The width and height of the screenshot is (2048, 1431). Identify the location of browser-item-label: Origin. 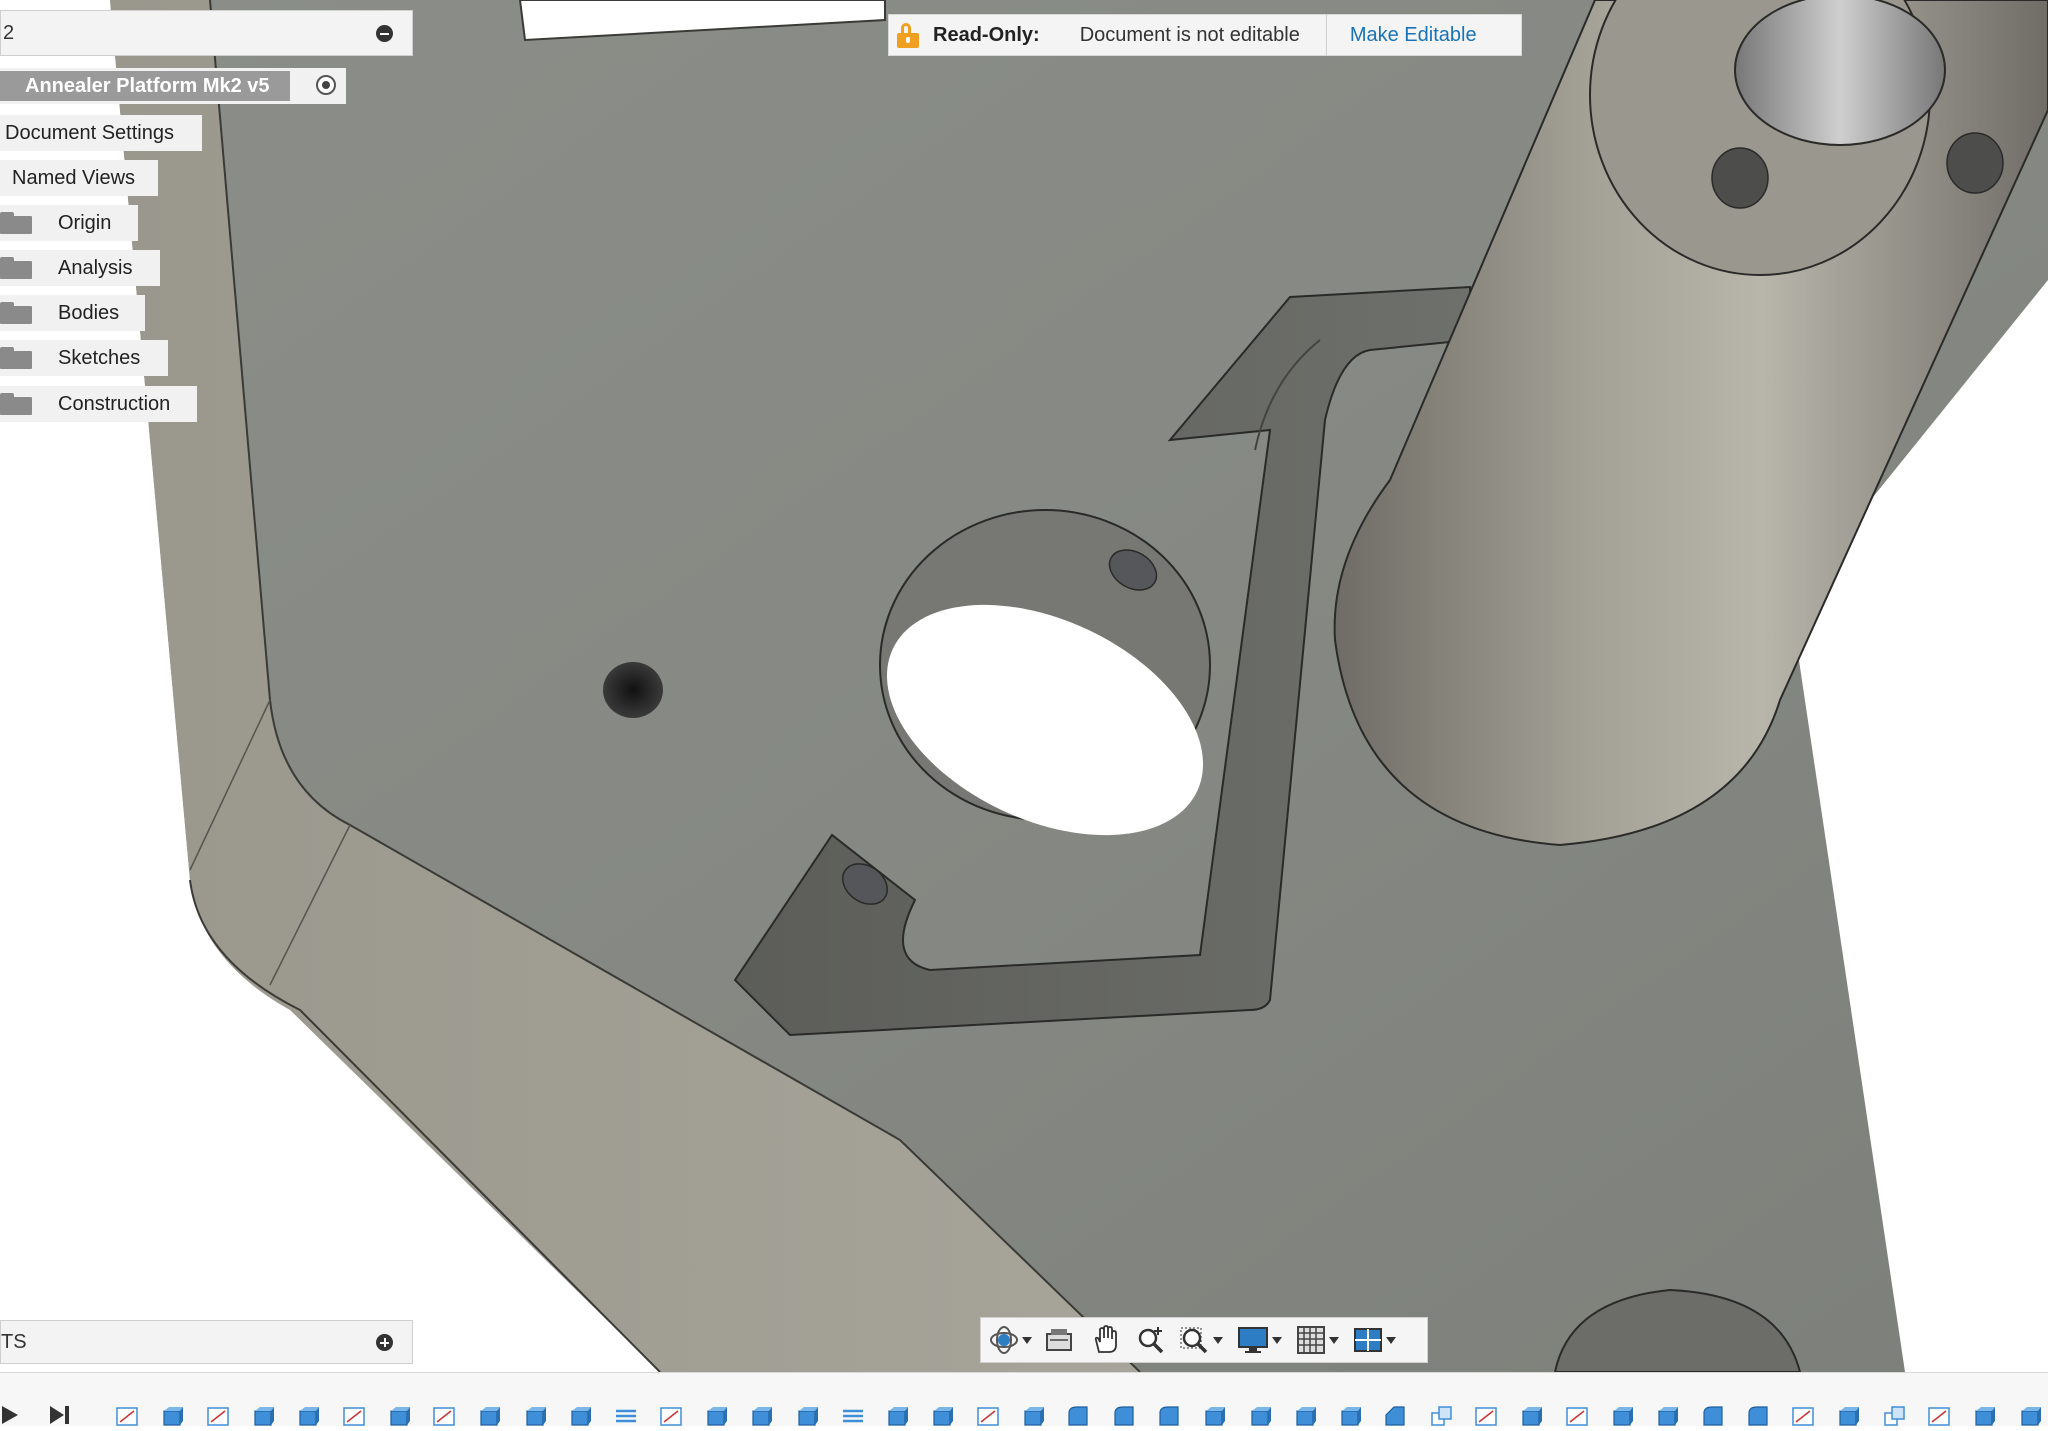
(85, 222).